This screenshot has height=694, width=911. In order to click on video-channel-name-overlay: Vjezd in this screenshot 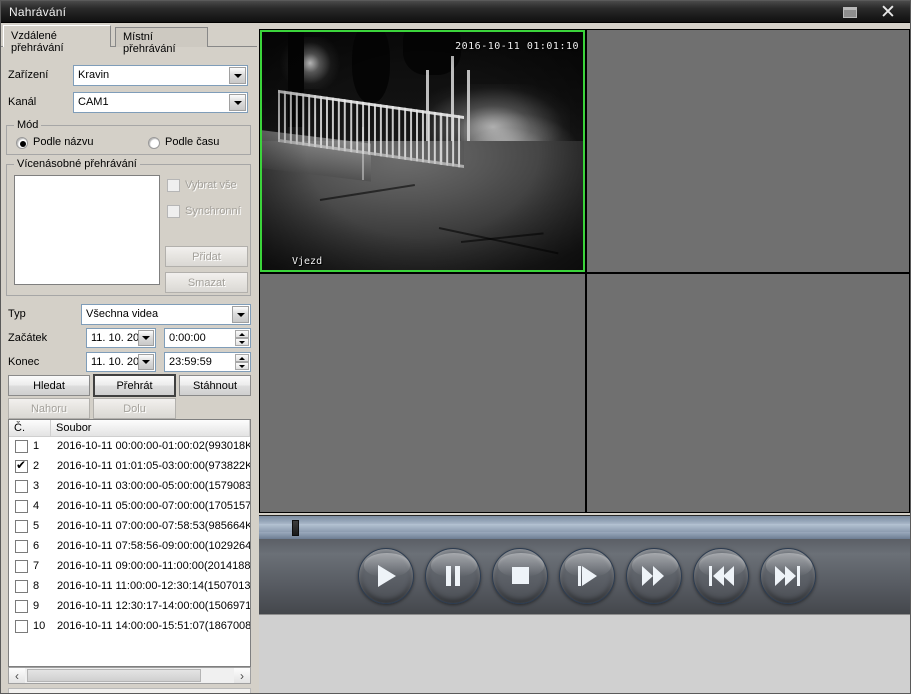, I will do `click(307, 261)`.